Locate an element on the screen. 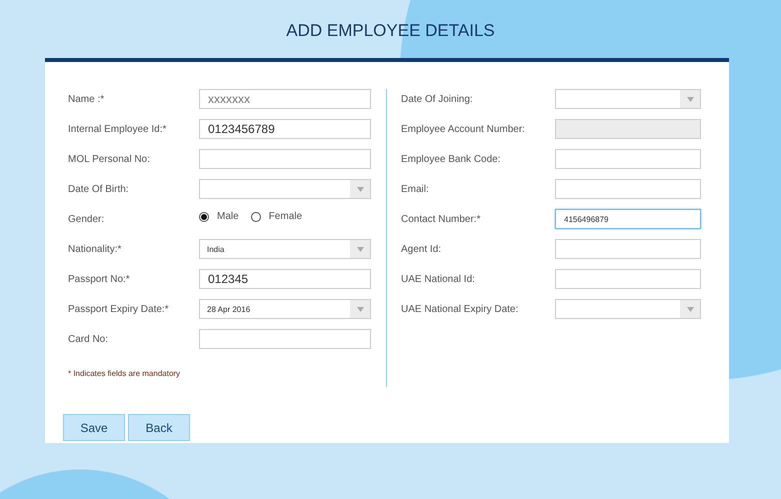  radio-option: Male is located at coordinates (219, 216).